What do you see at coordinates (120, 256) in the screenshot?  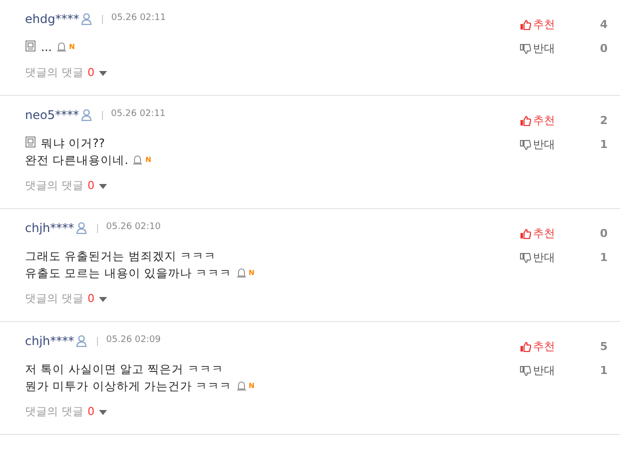 I see `comment-text: 그래도 유출된거는 범죄겠지 ㅋㅋㅋ` at bounding box center [120, 256].